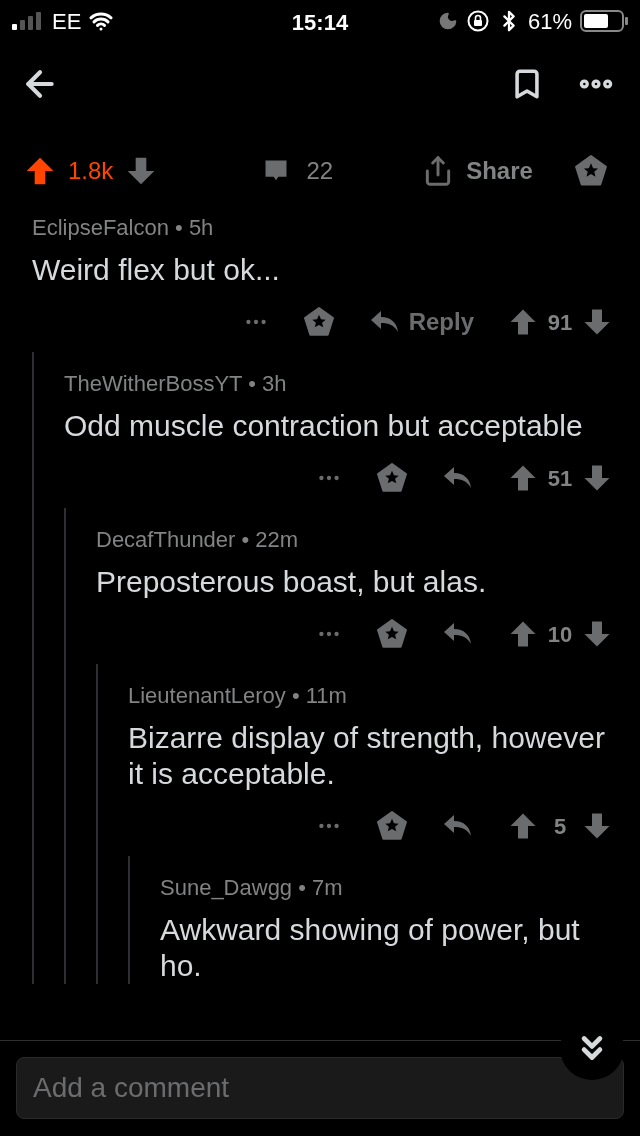 This screenshot has width=640, height=1136. What do you see at coordinates (28, 21) in the screenshot?
I see `signal-icon` at bounding box center [28, 21].